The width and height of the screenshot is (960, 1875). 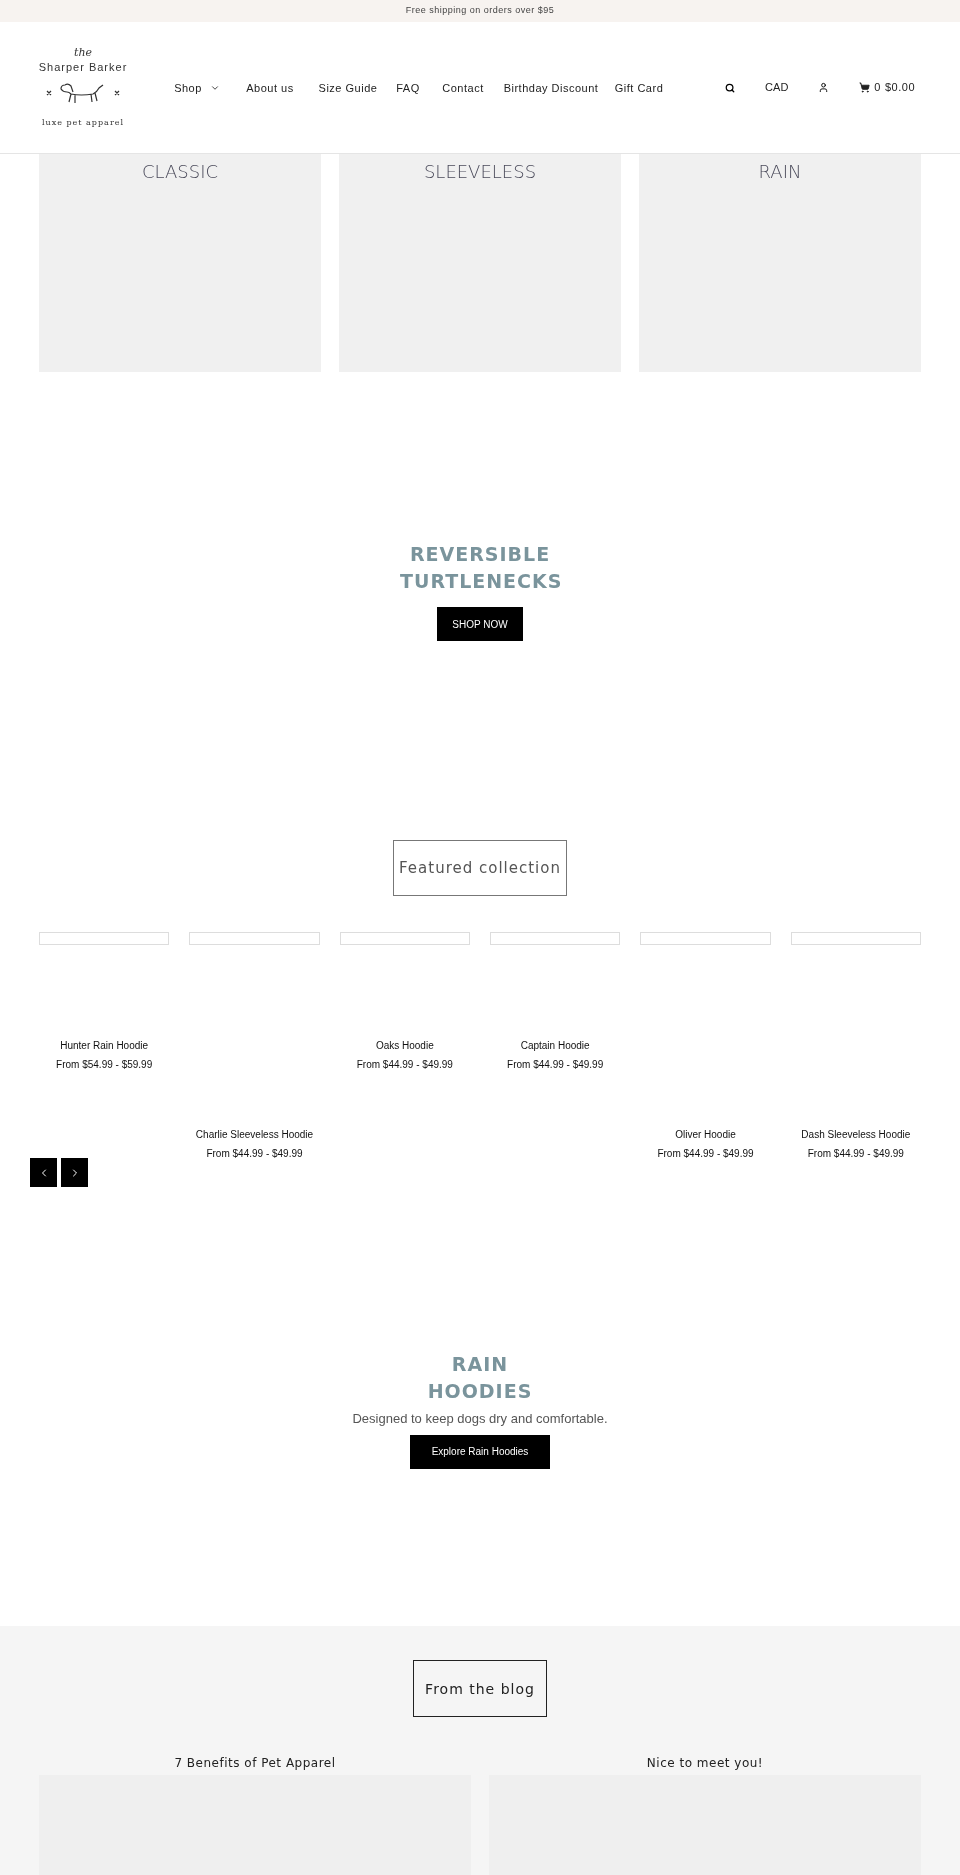 What do you see at coordinates (480, 1451) in the screenshot?
I see `explore-button: Explore Rain Hoodies` at bounding box center [480, 1451].